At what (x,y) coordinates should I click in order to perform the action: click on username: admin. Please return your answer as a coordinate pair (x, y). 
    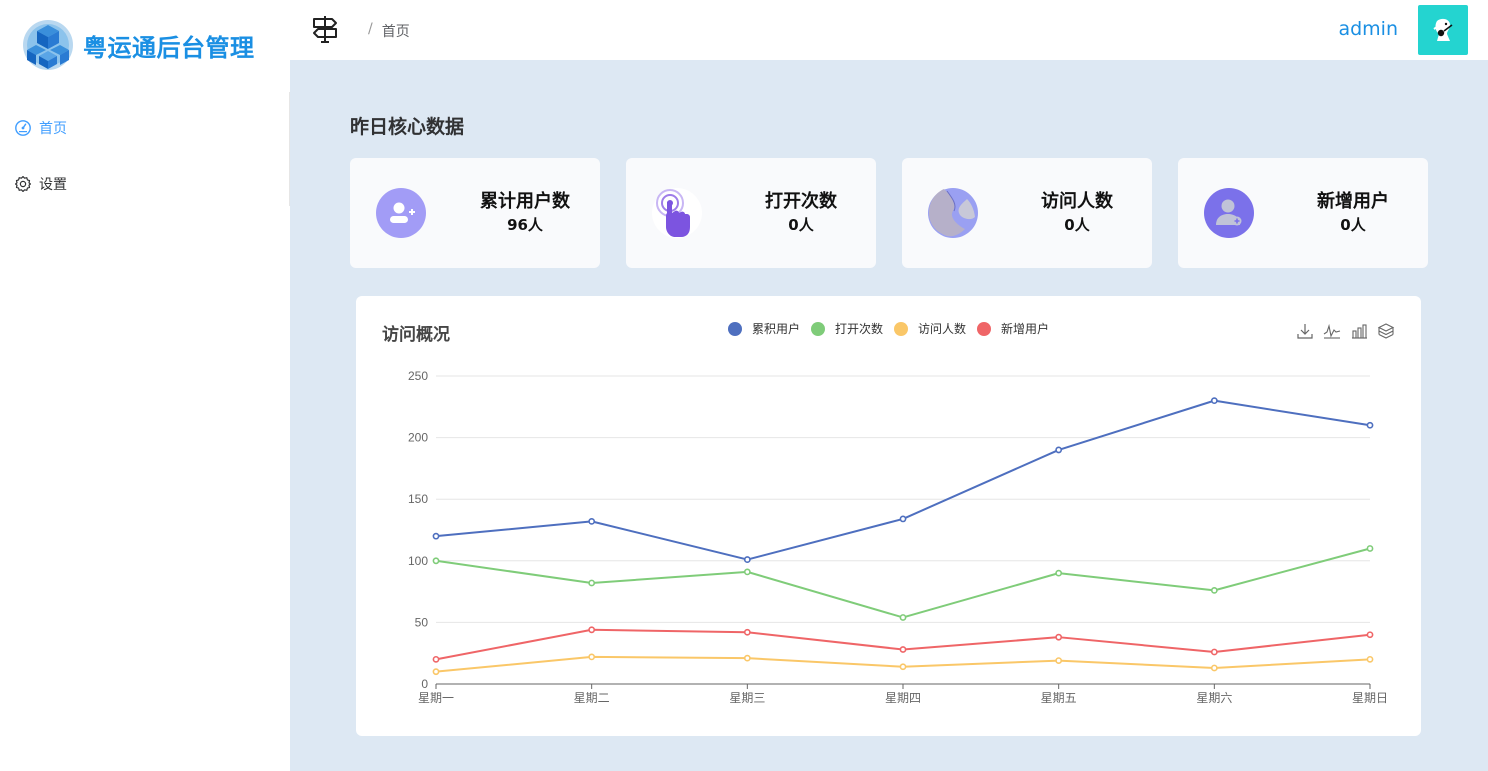
    Looking at the image, I should click on (1368, 29).